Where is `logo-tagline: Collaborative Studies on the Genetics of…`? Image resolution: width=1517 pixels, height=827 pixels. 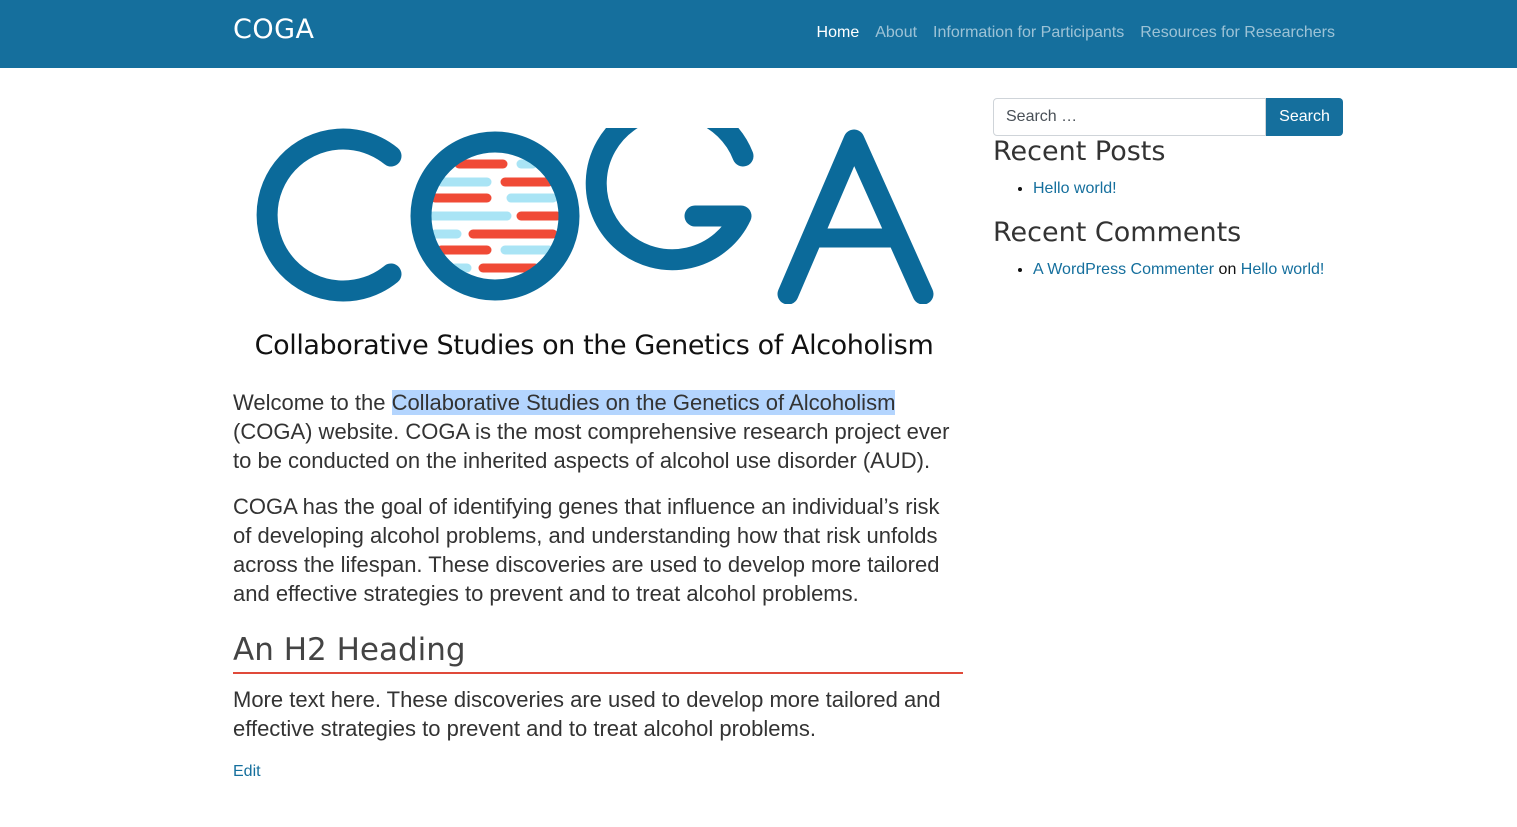 logo-tagline: Collaborative Studies on the Genetics of… is located at coordinates (594, 345).